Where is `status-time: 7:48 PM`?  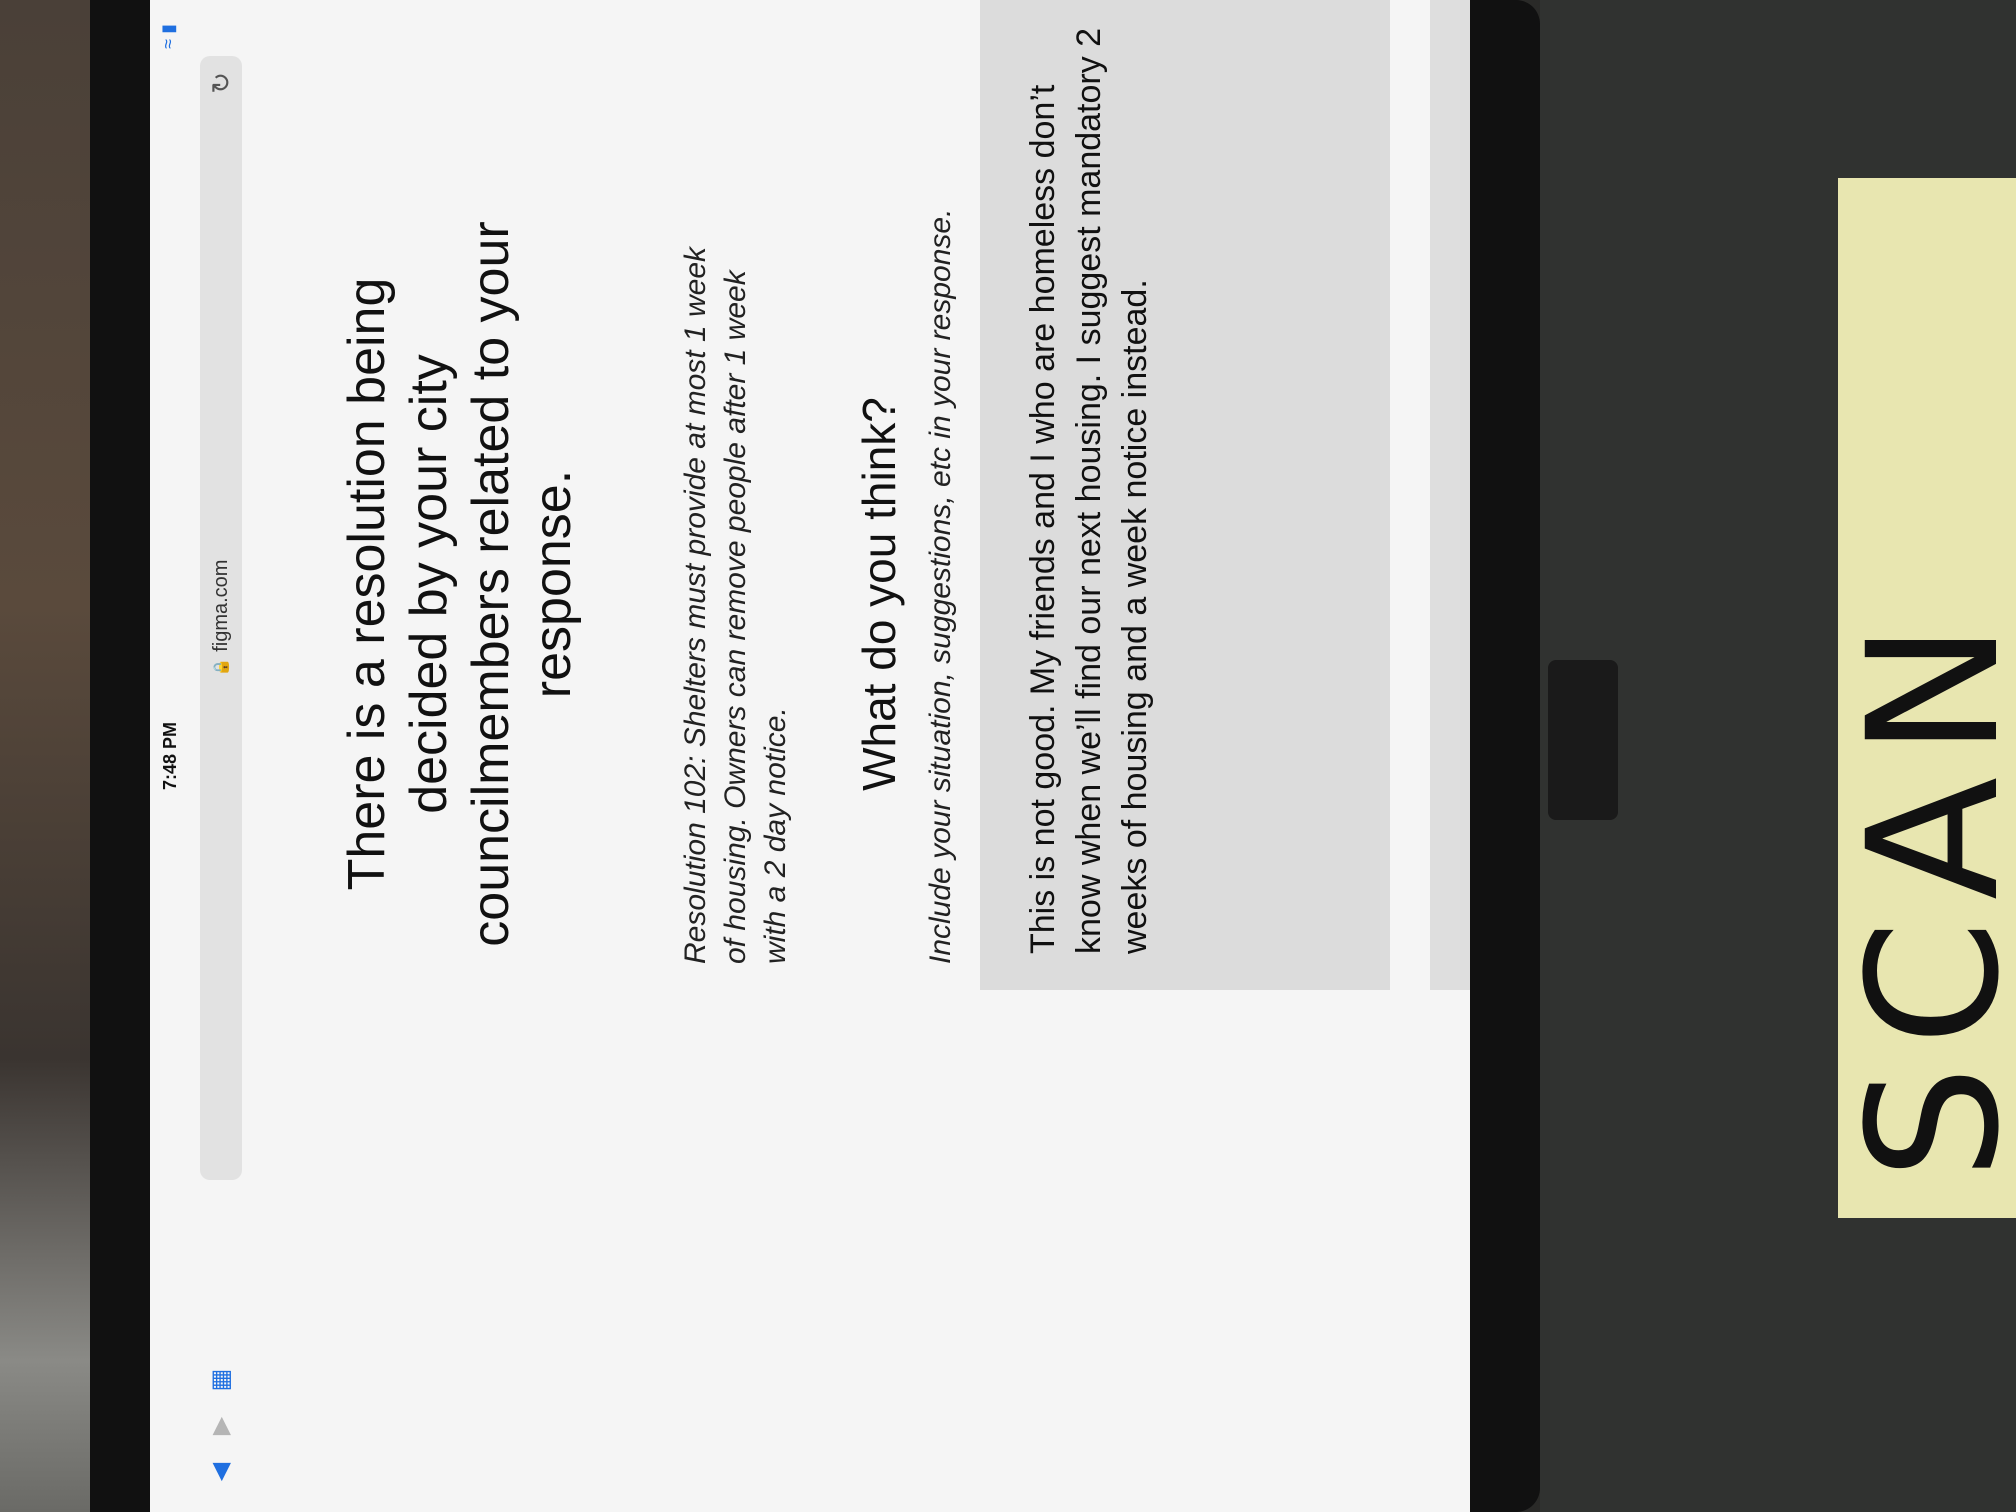 status-time: 7:48 PM is located at coordinates (169, 756).